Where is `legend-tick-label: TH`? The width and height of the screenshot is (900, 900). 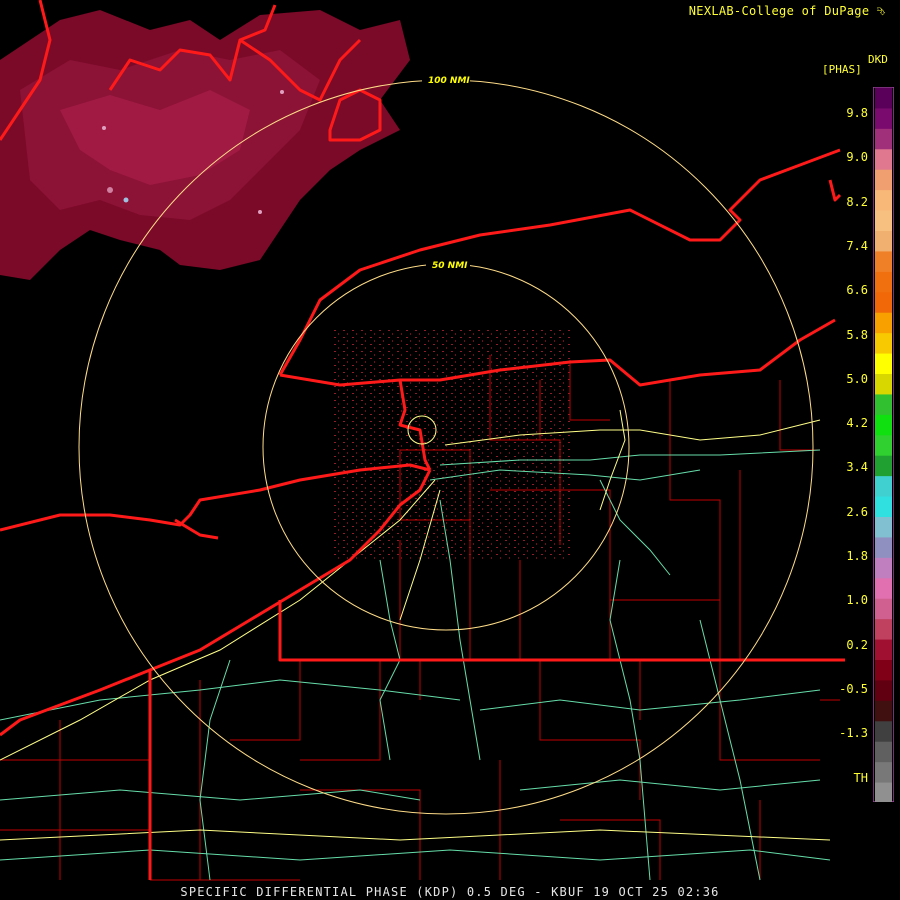
legend-tick-label: TH is located at coordinates (860, 777).